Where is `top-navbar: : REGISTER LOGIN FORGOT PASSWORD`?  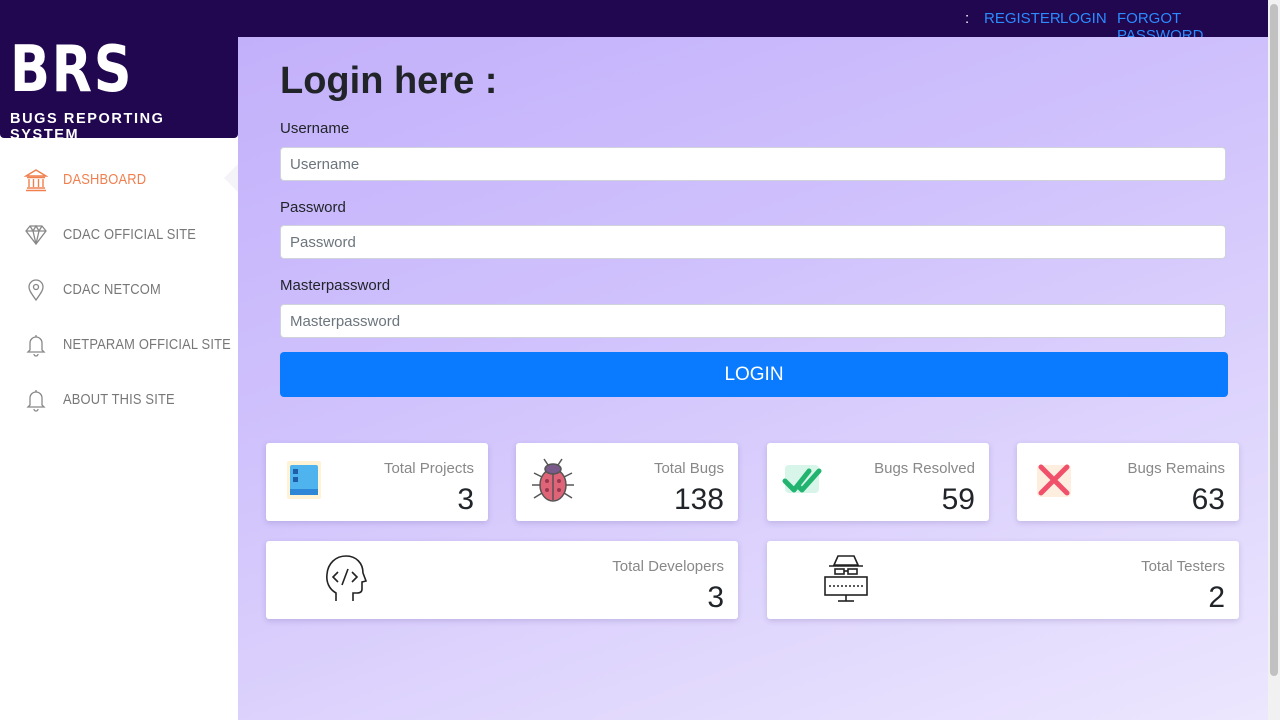
top-navbar: : REGISTER LOGIN FORGOT PASSWORD is located at coordinates (634, 22).